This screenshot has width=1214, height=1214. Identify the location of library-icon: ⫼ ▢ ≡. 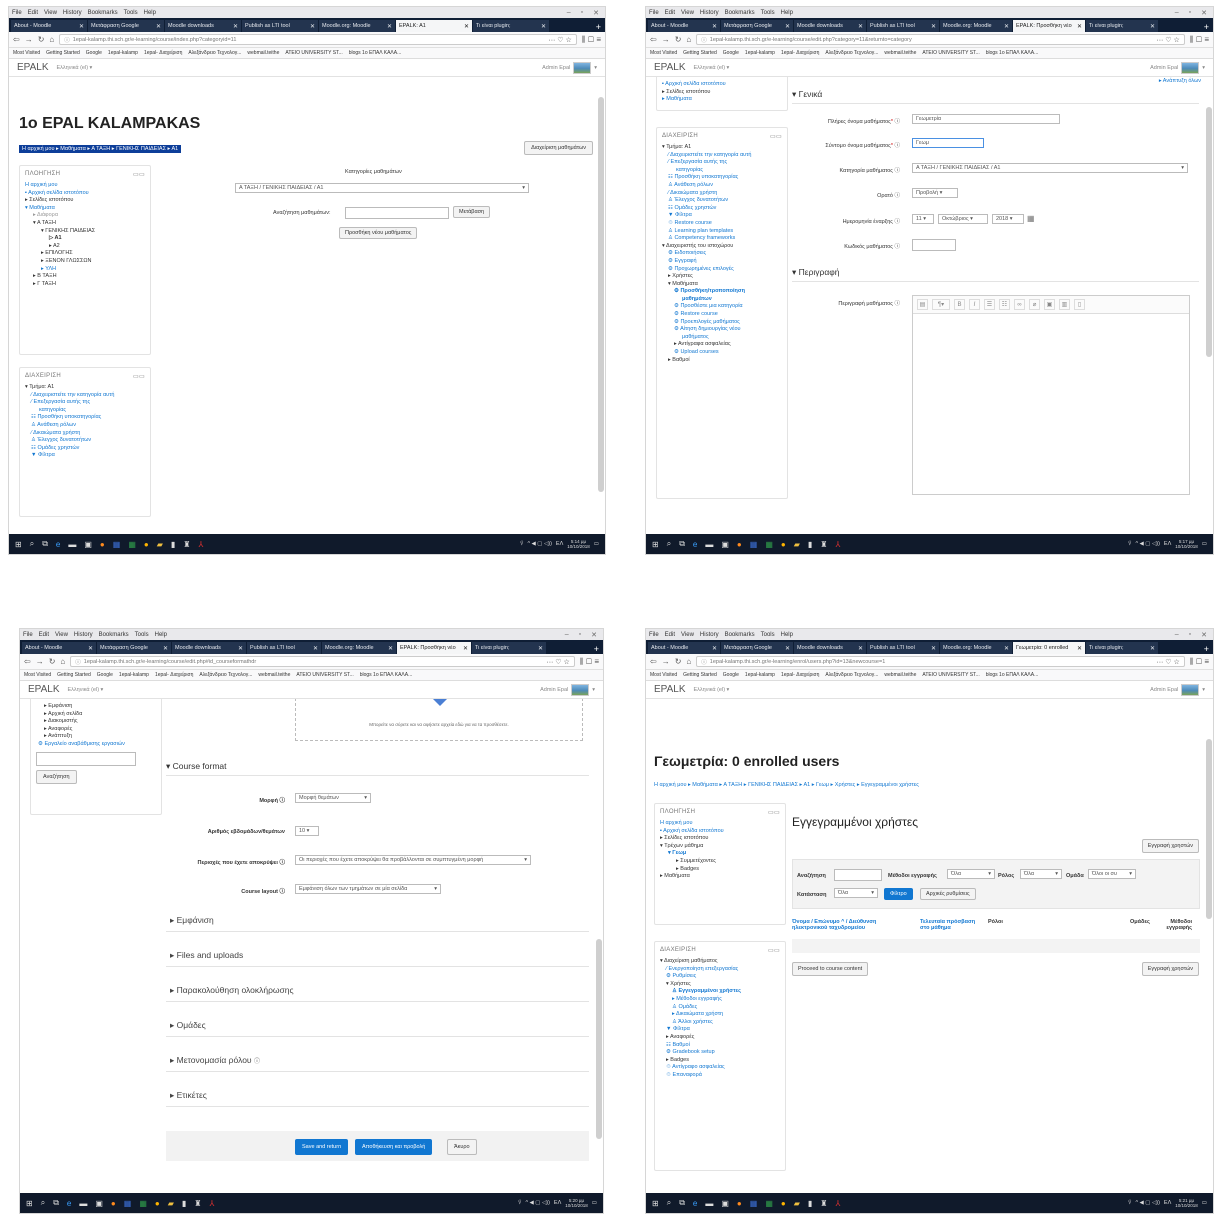
(589, 662).